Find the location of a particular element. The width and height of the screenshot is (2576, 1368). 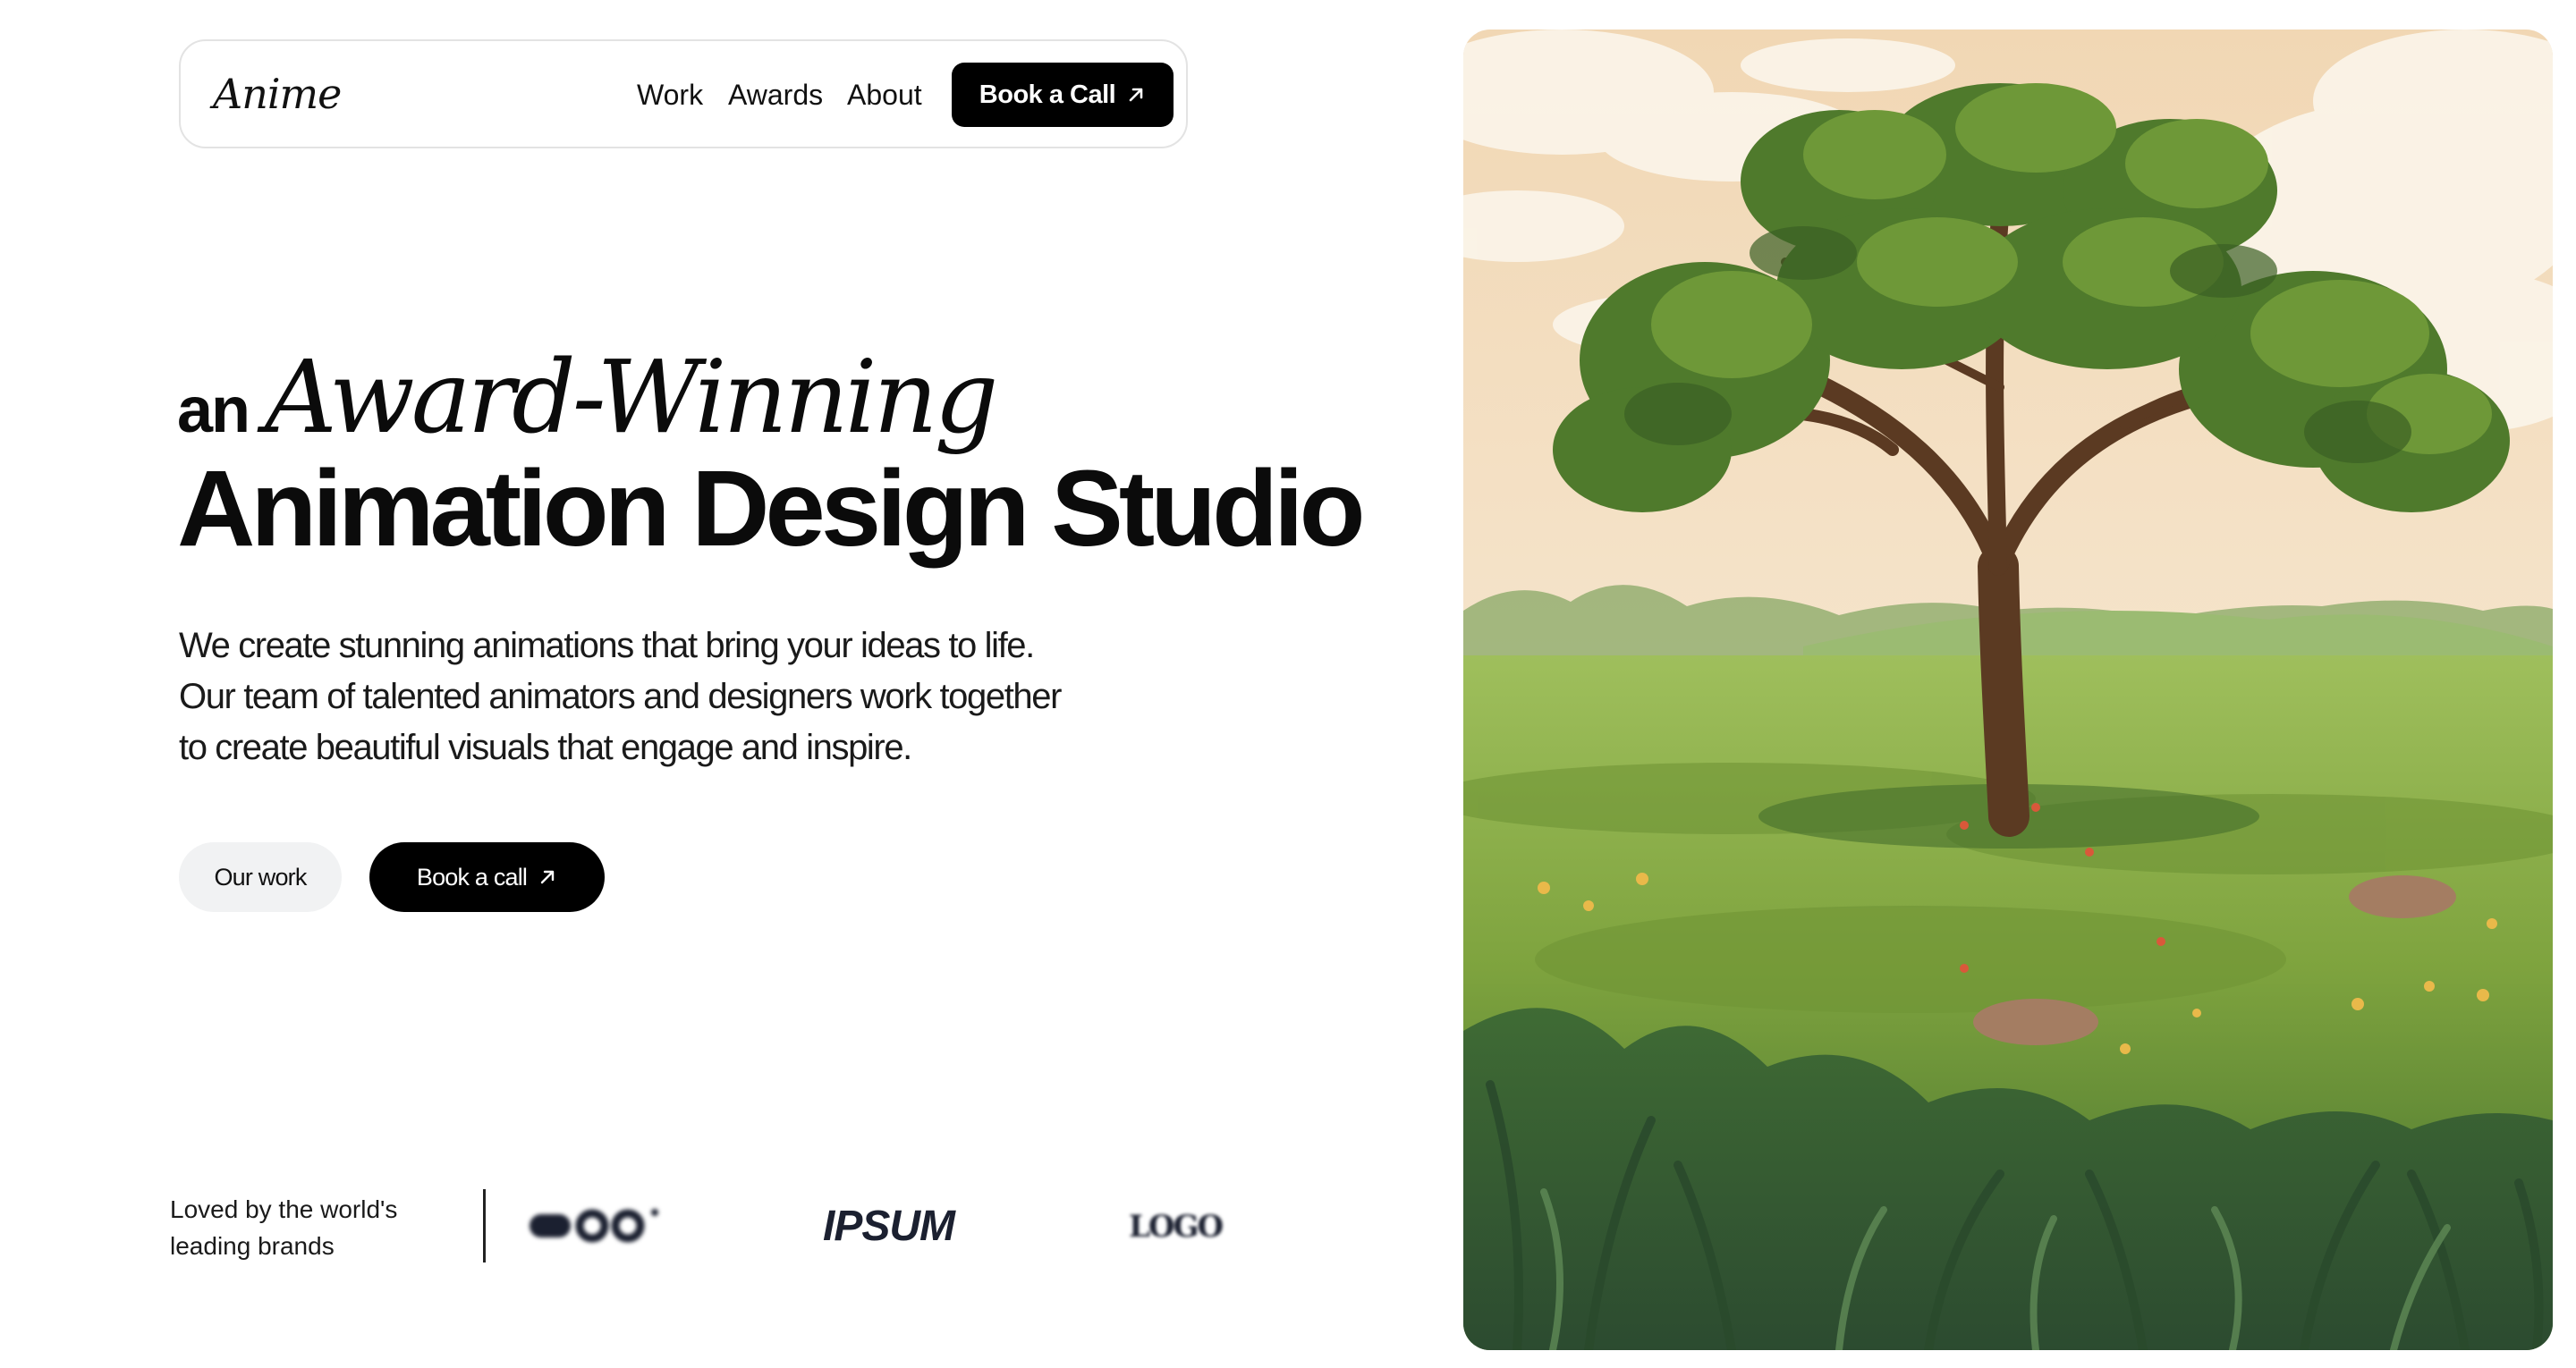

nav-link-work: Work is located at coordinates (670, 96).